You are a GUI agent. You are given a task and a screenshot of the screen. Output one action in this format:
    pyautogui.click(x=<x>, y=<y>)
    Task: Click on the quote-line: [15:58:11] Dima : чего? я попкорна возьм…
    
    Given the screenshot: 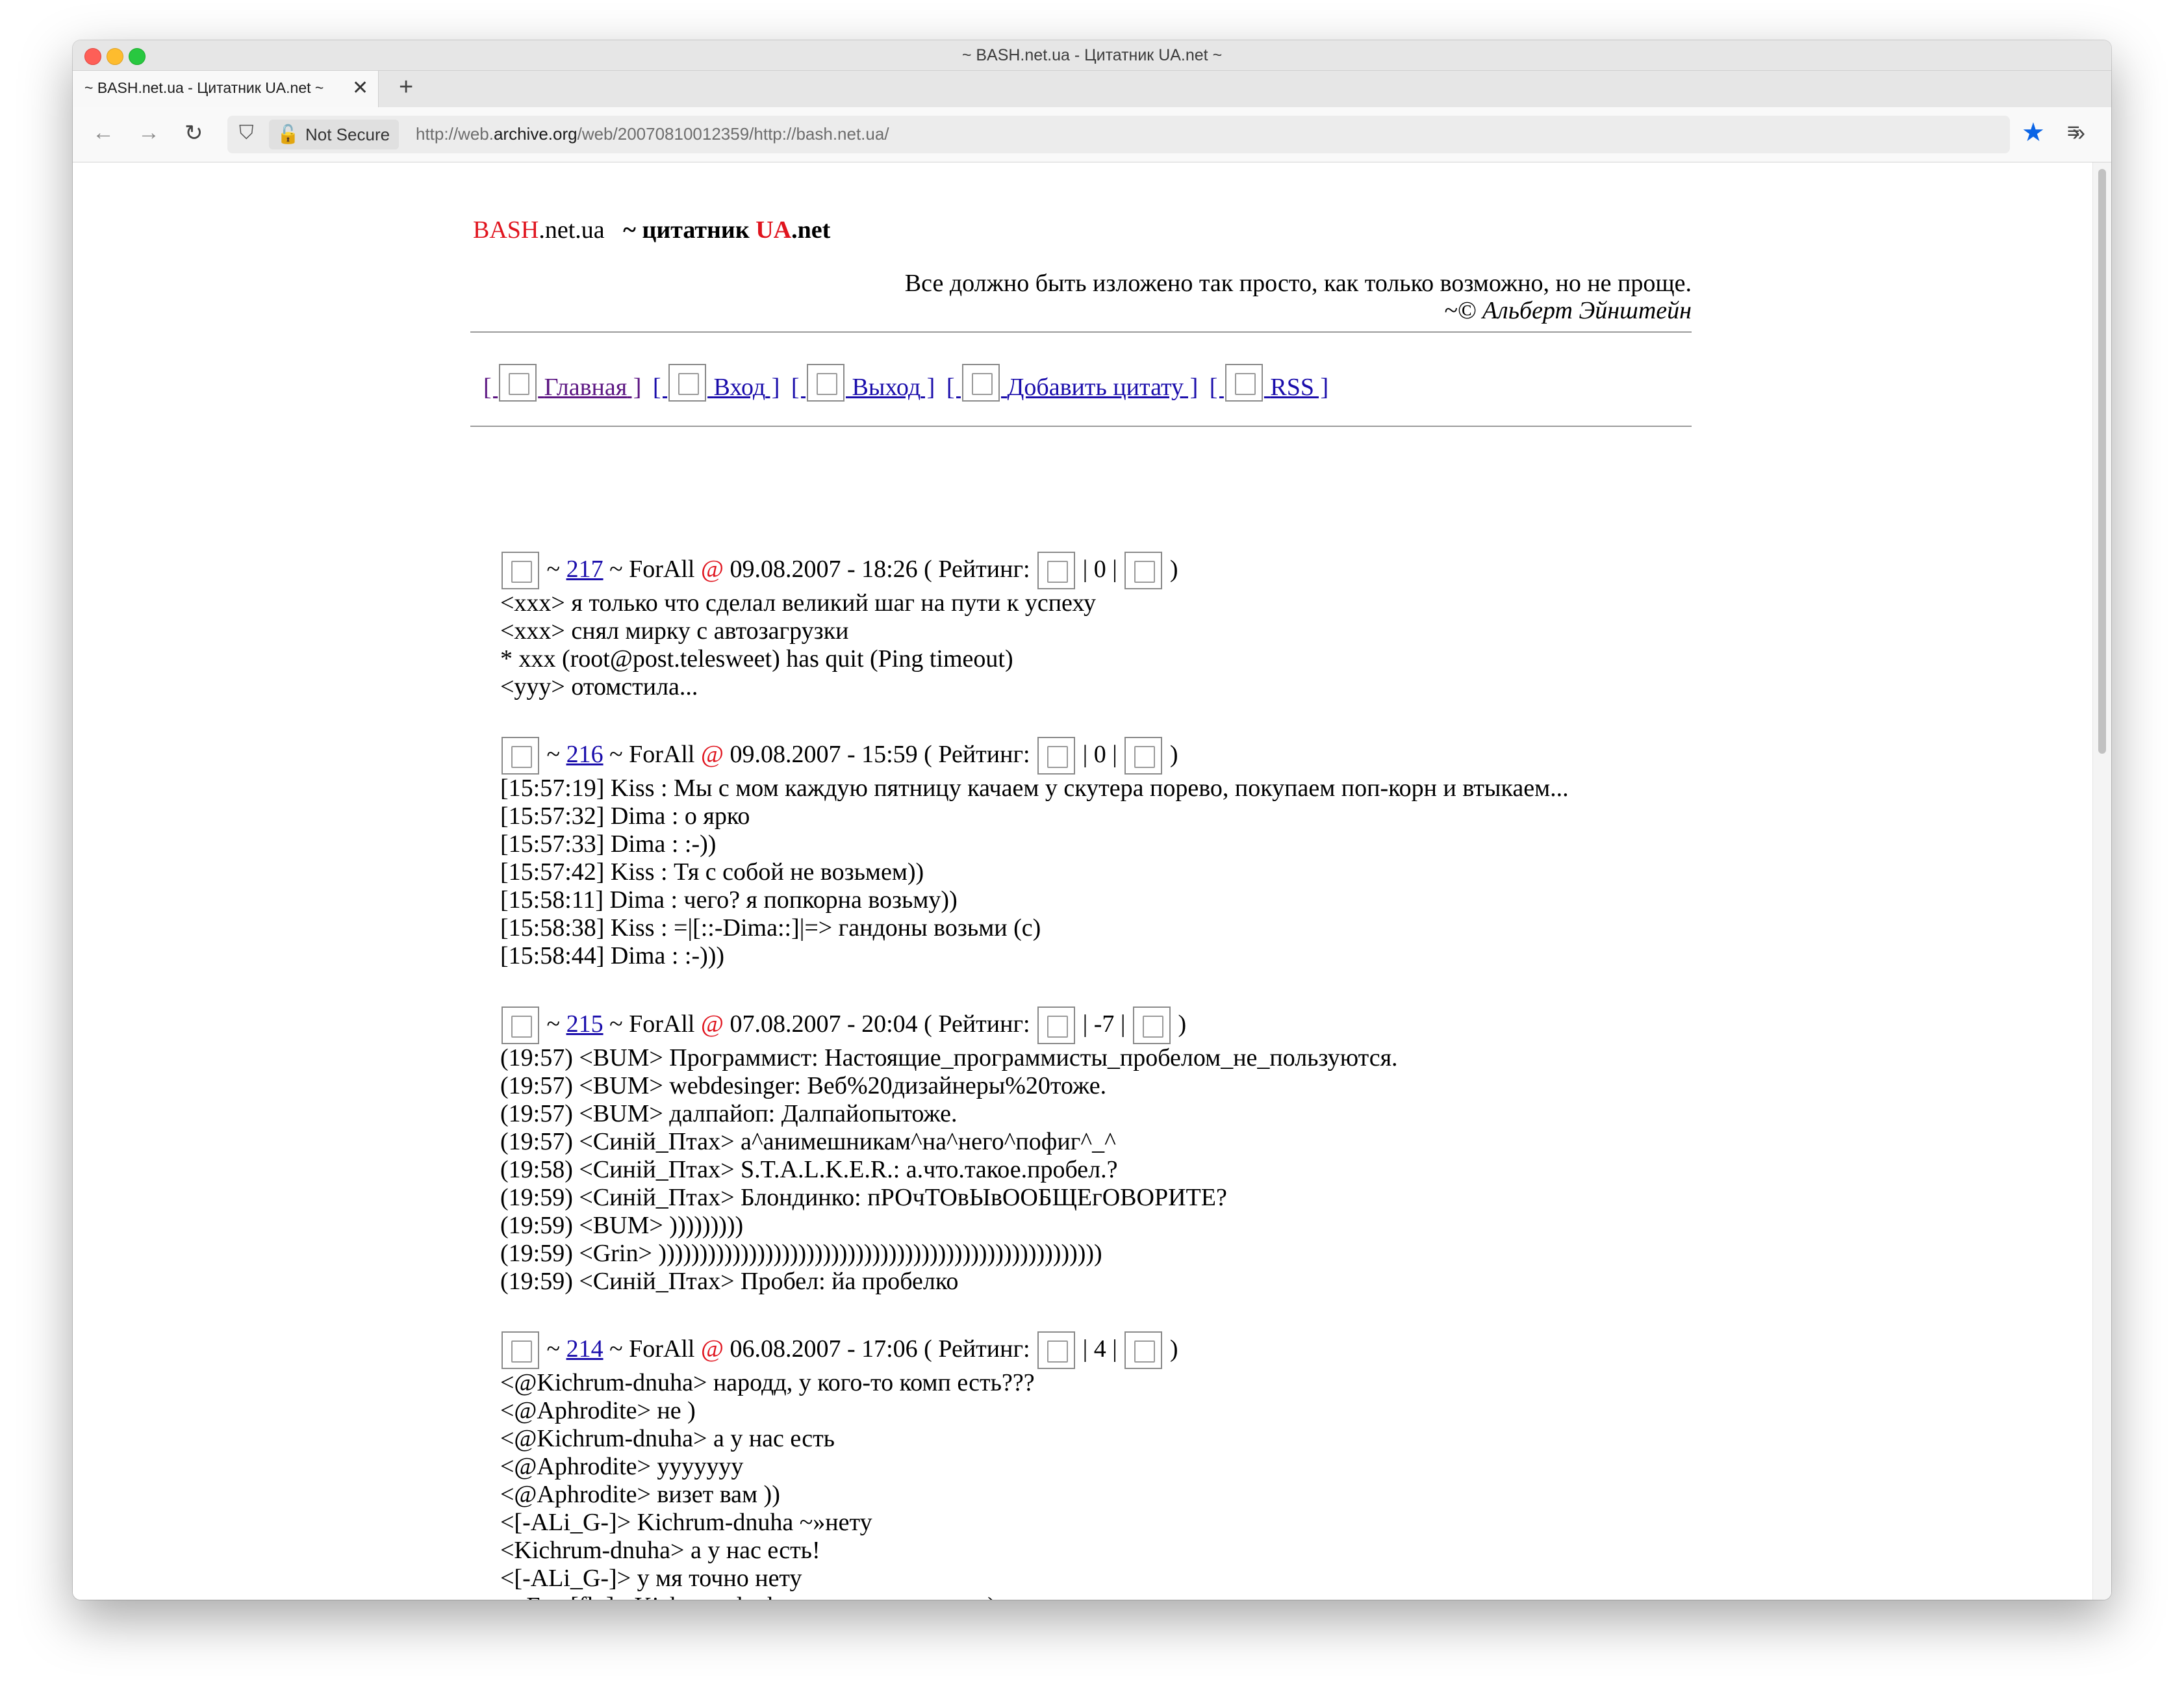 What is the action you would take?
    pyautogui.click(x=729, y=900)
    